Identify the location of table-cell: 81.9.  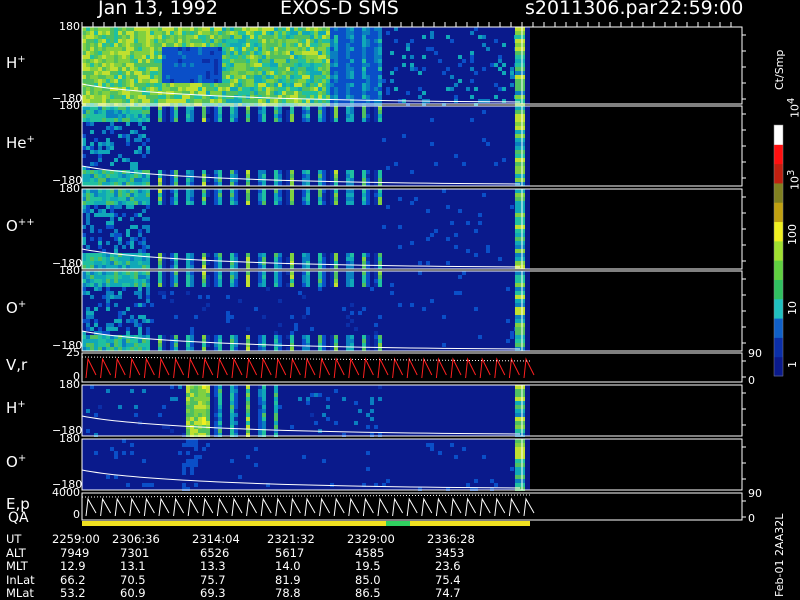
(288, 579).